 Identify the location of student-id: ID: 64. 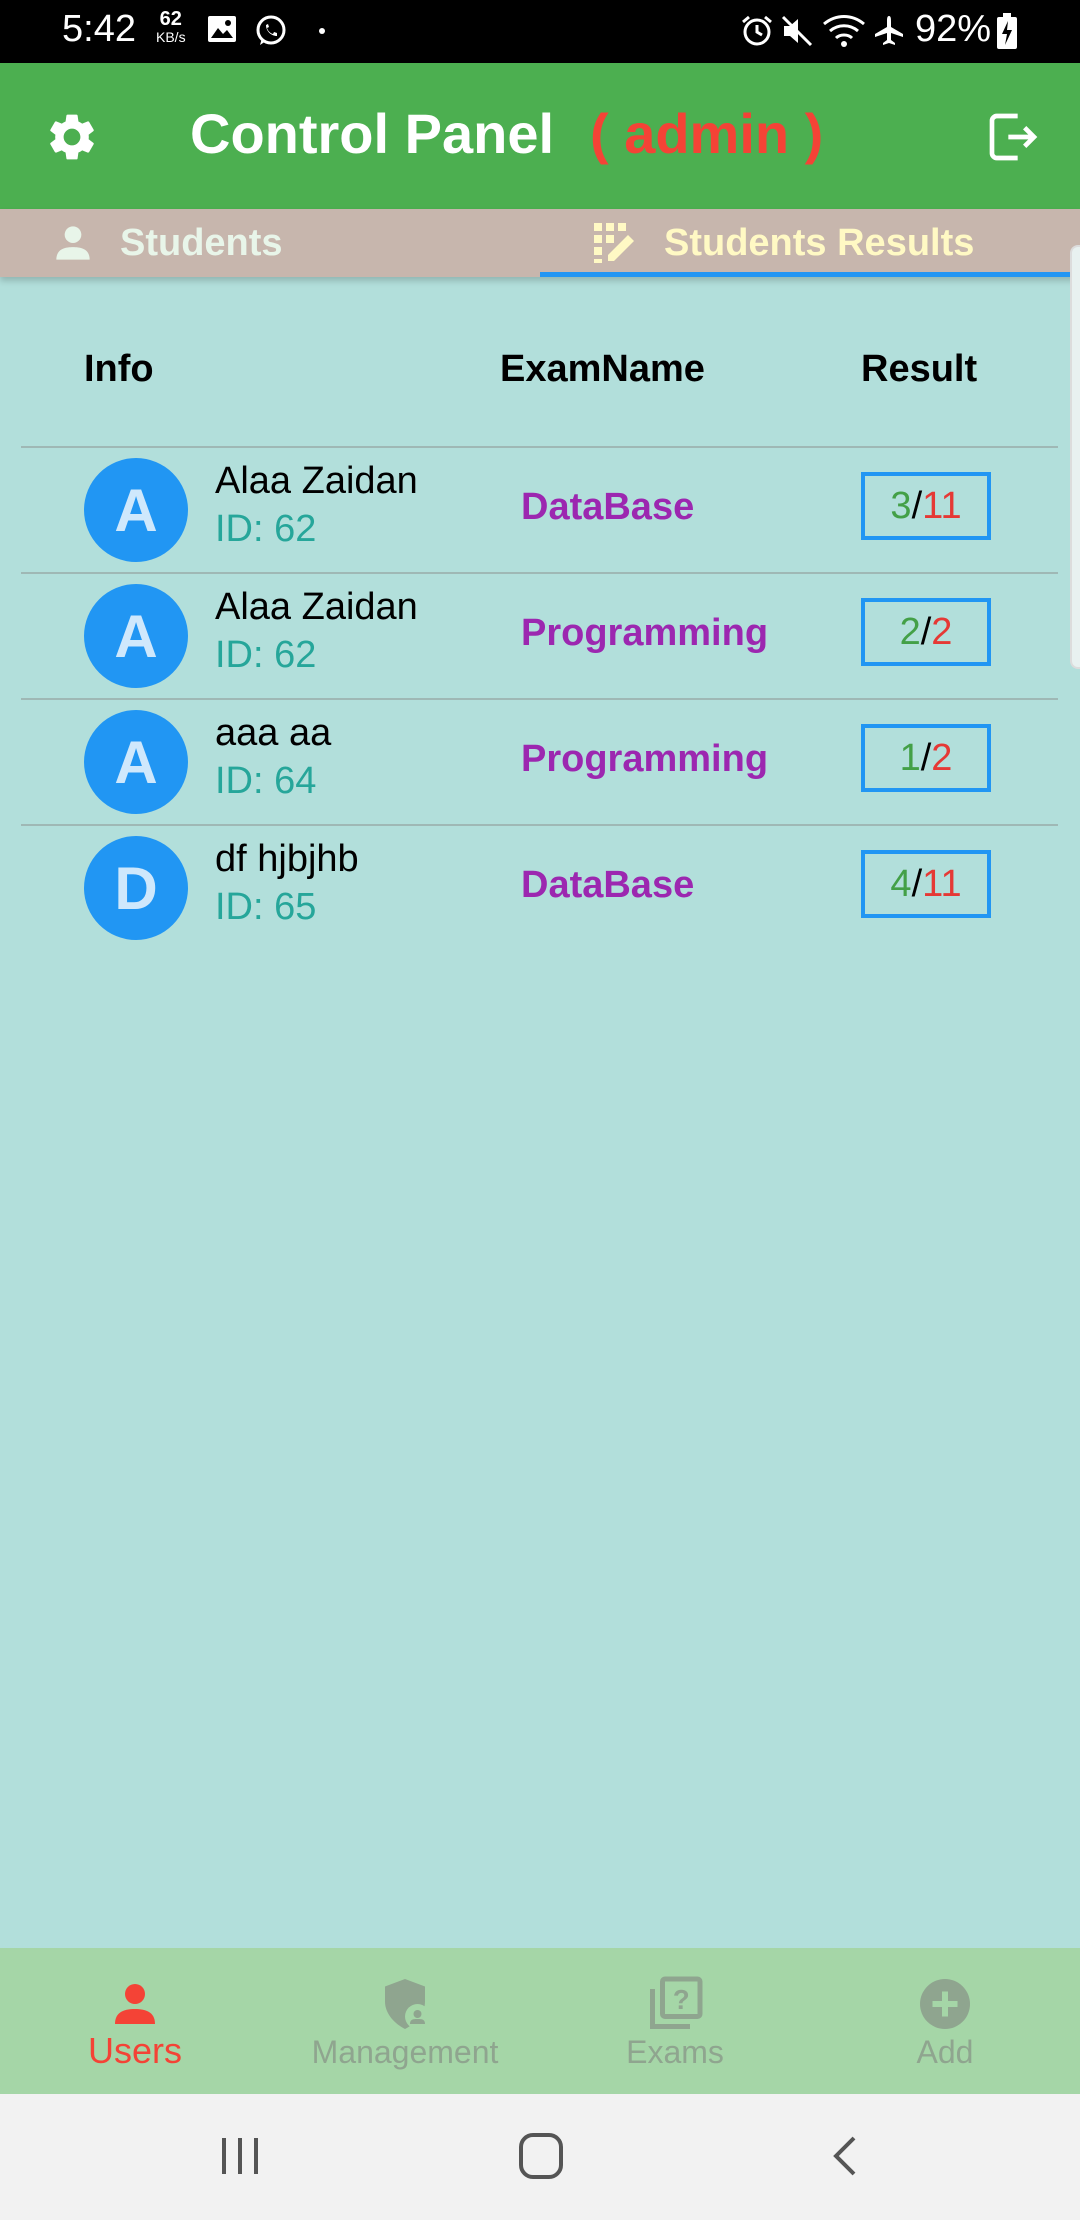
(266, 781).